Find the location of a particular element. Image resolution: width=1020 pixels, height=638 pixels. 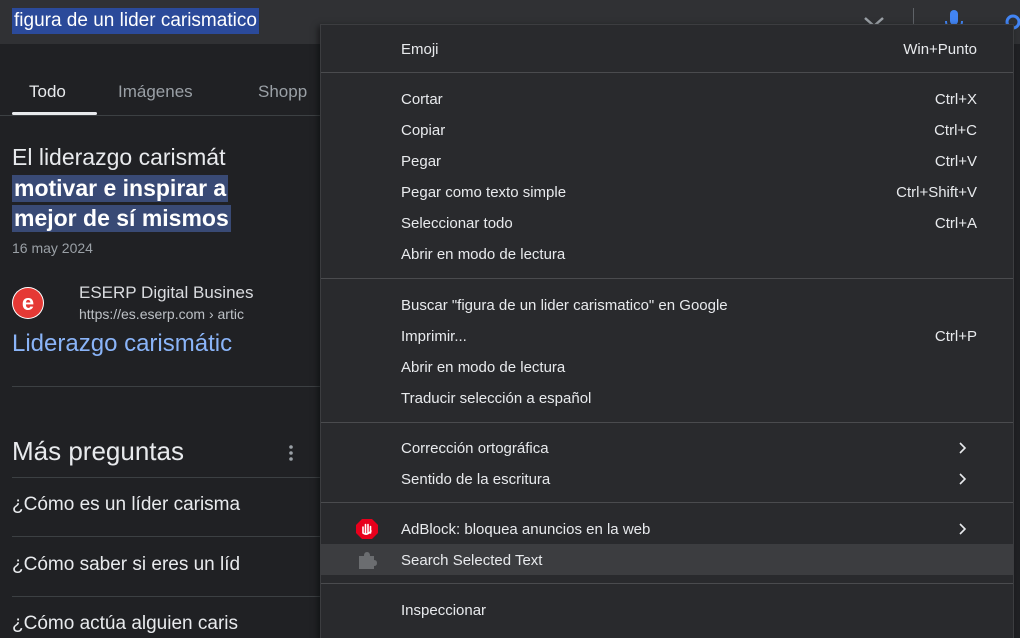

tab-imagenes: Imágenes is located at coordinates (155, 92).